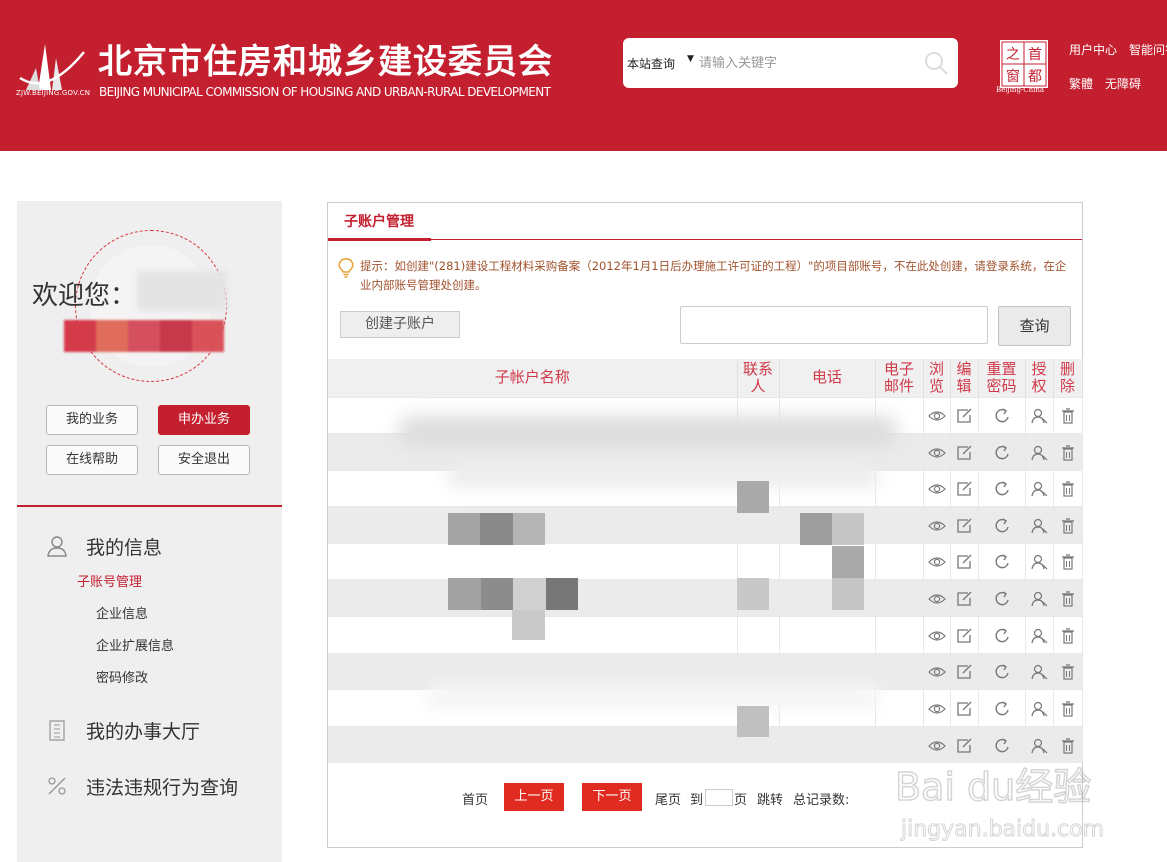 This screenshot has height=862, width=1167. Describe the element at coordinates (122, 676) in the screenshot. I see `nav-change-password: 密码修改` at that location.